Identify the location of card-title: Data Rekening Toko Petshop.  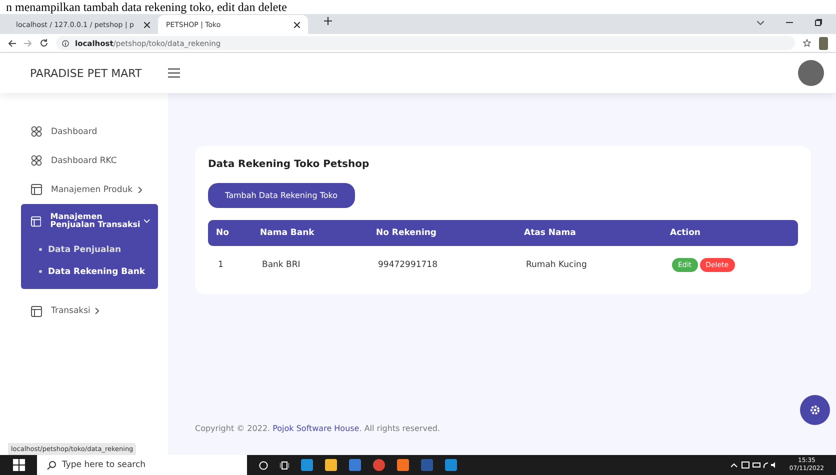
(289, 164).